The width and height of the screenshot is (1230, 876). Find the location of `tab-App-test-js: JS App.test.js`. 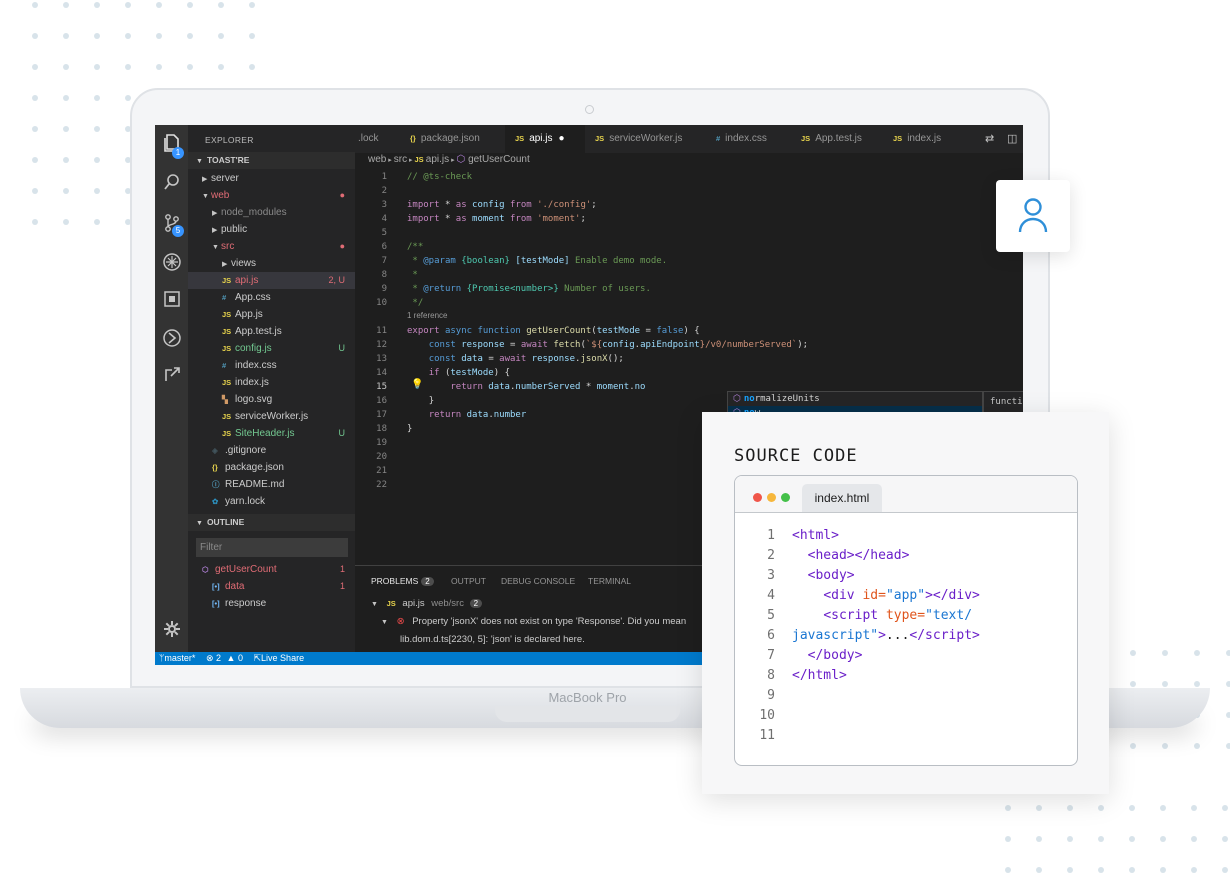

tab-App-test-js: JS App.test.js is located at coordinates (837, 139).